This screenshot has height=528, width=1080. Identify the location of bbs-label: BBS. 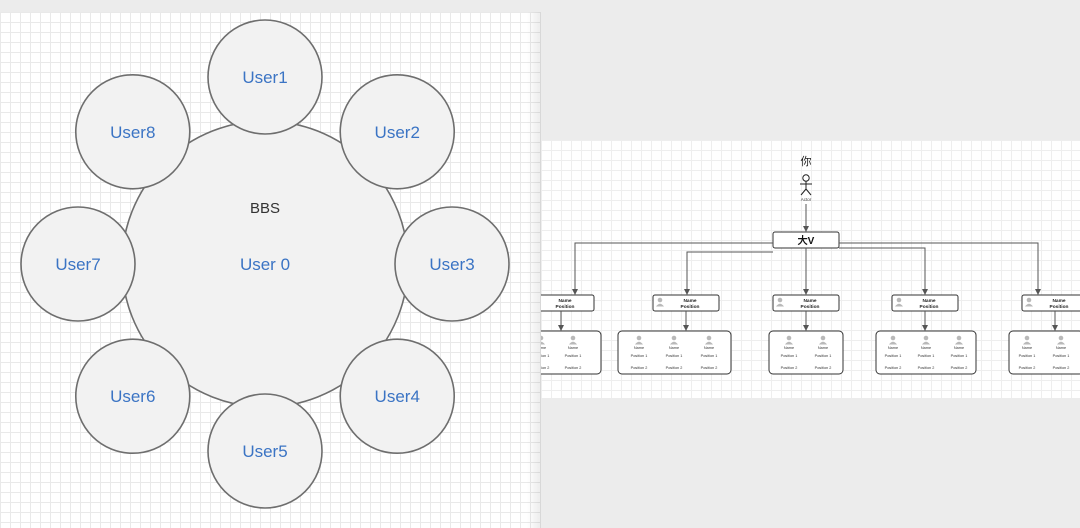
(265, 208).